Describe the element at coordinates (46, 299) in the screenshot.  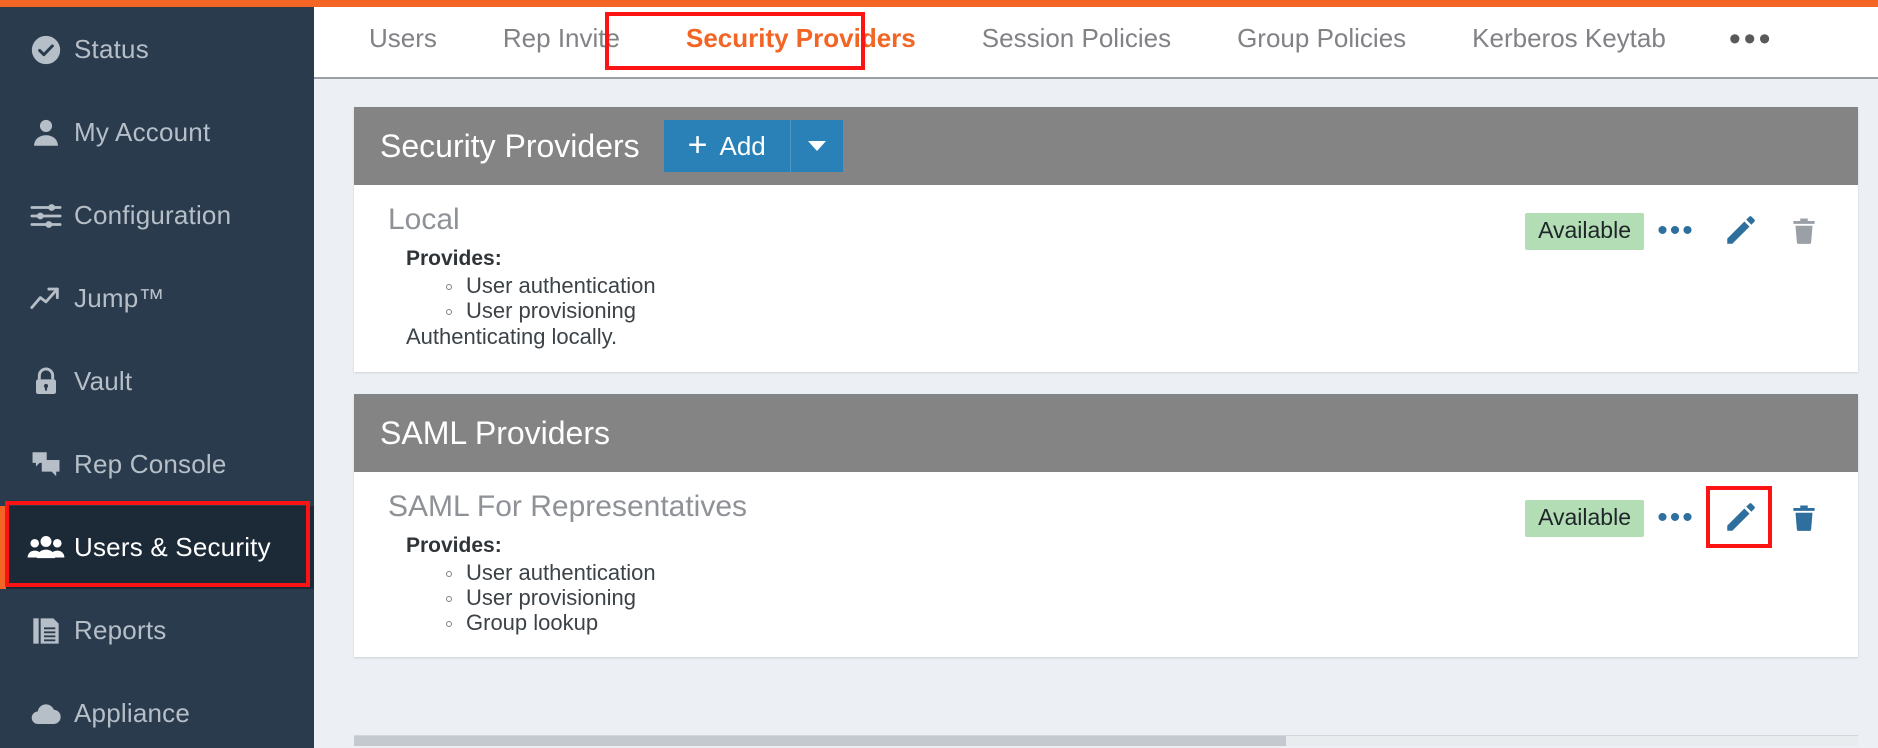
I see `trend-arrow-icon` at that location.